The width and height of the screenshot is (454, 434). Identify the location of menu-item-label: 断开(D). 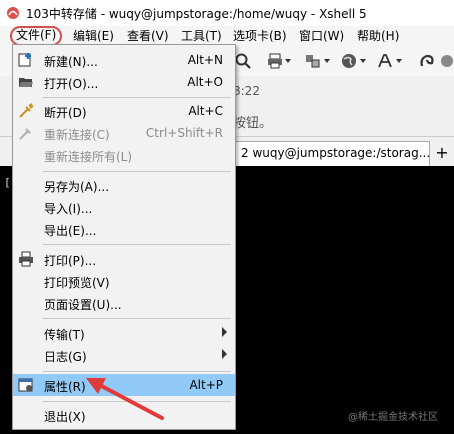
(65, 113).